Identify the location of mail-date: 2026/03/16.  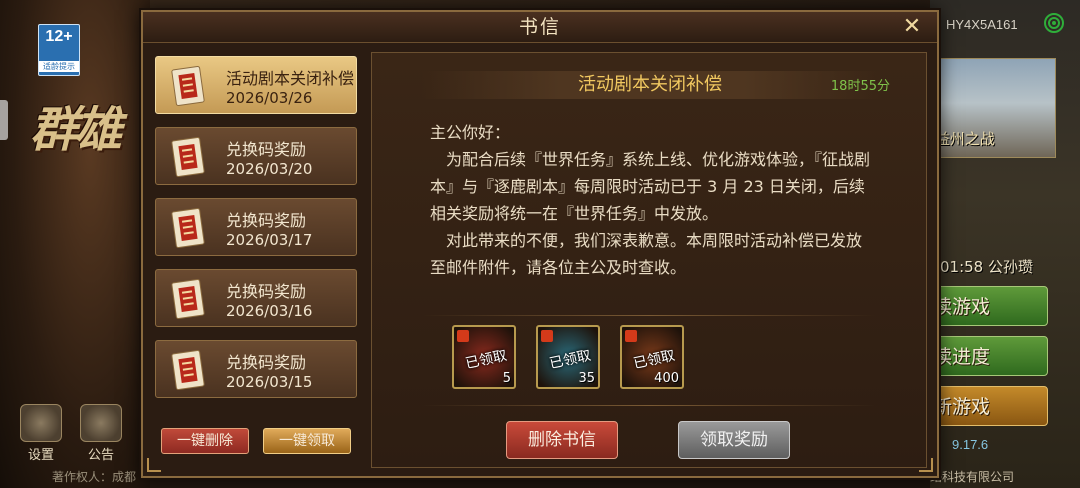
(269, 311).